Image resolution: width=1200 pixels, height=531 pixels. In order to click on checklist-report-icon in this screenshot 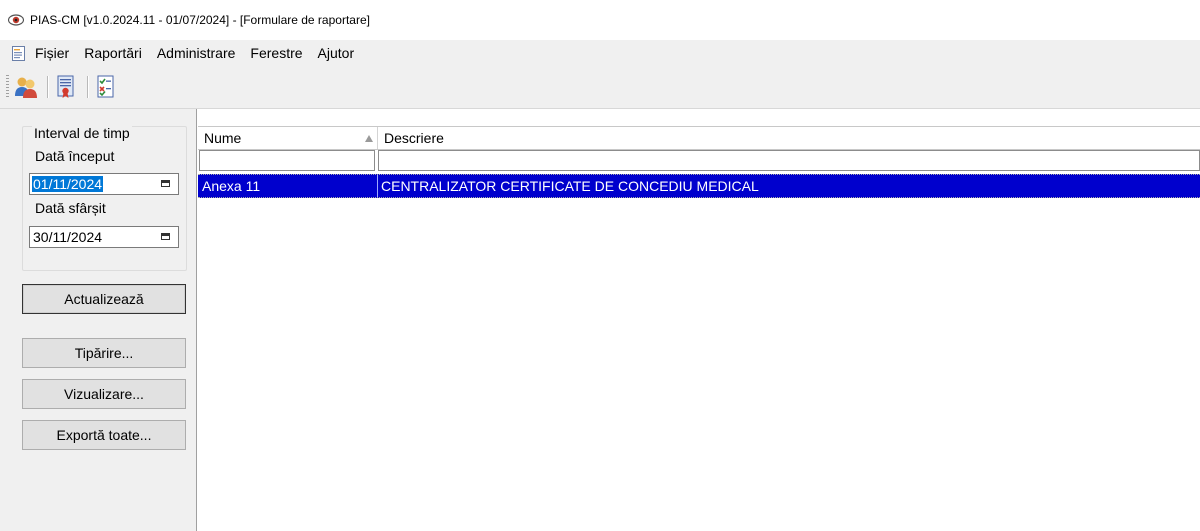, I will do `click(105, 86)`.